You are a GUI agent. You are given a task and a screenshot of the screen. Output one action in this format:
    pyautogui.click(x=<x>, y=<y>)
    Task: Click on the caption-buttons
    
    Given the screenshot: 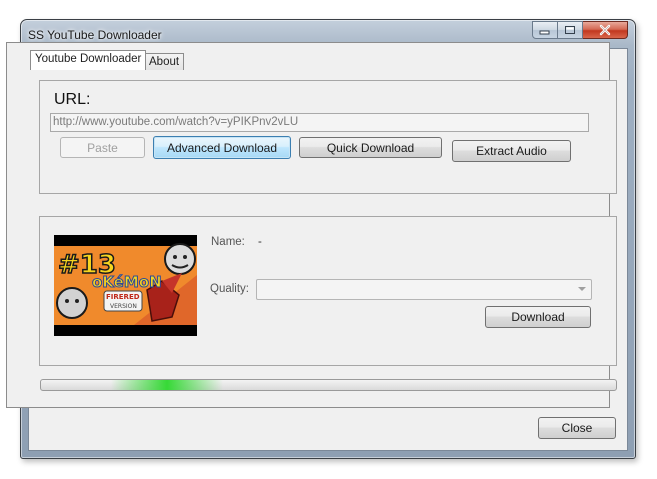 What is the action you would take?
    pyautogui.click(x=580, y=30)
    